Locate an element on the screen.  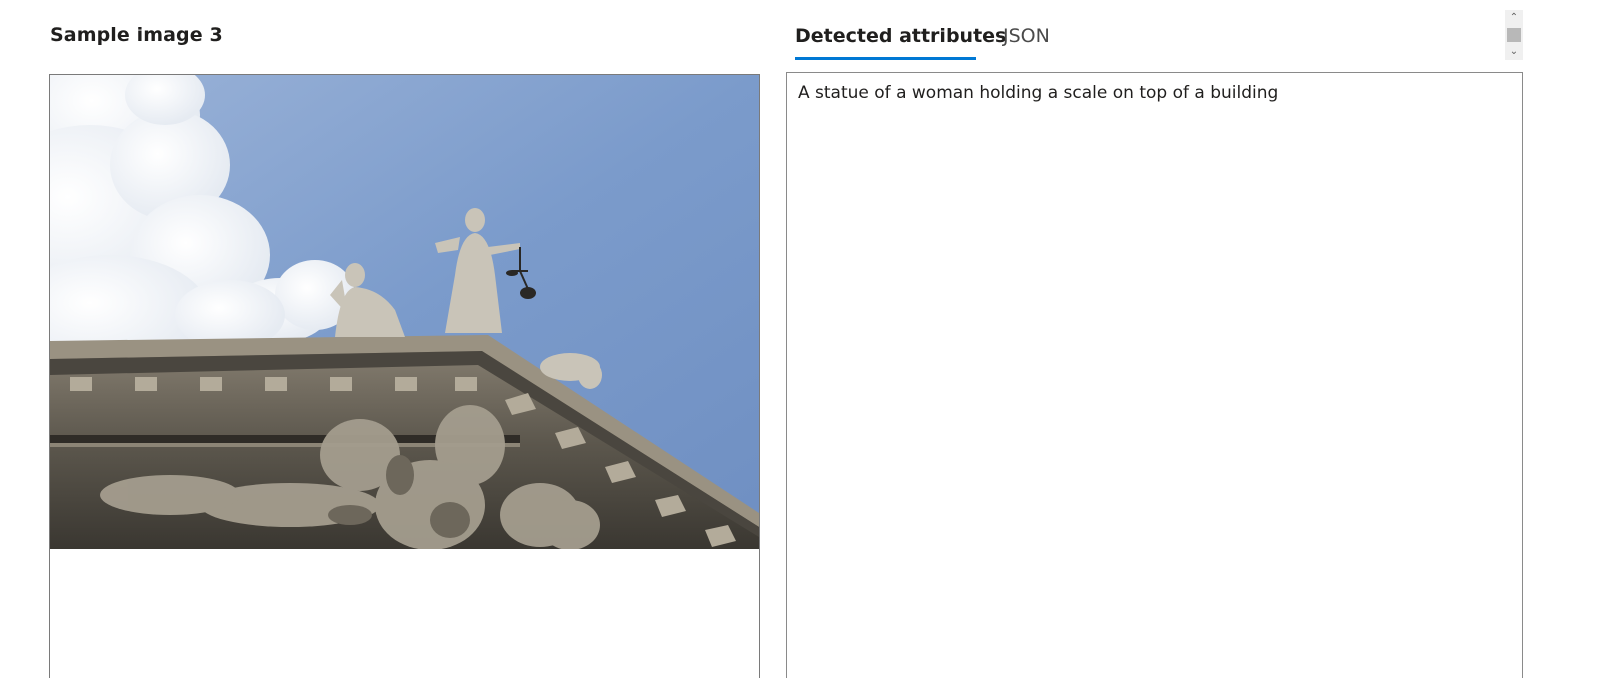
sample-image-title: Sample image 3 is located at coordinates (136, 35).